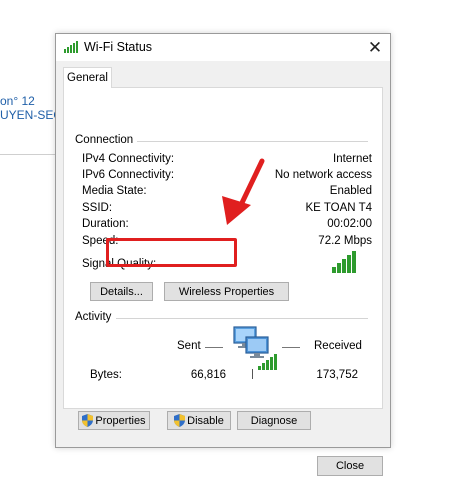 The width and height of the screenshot is (457, 480). Describe the element at coordinates (171, 252) in the screenshot. I see `annotation-highlight-box` at that location.